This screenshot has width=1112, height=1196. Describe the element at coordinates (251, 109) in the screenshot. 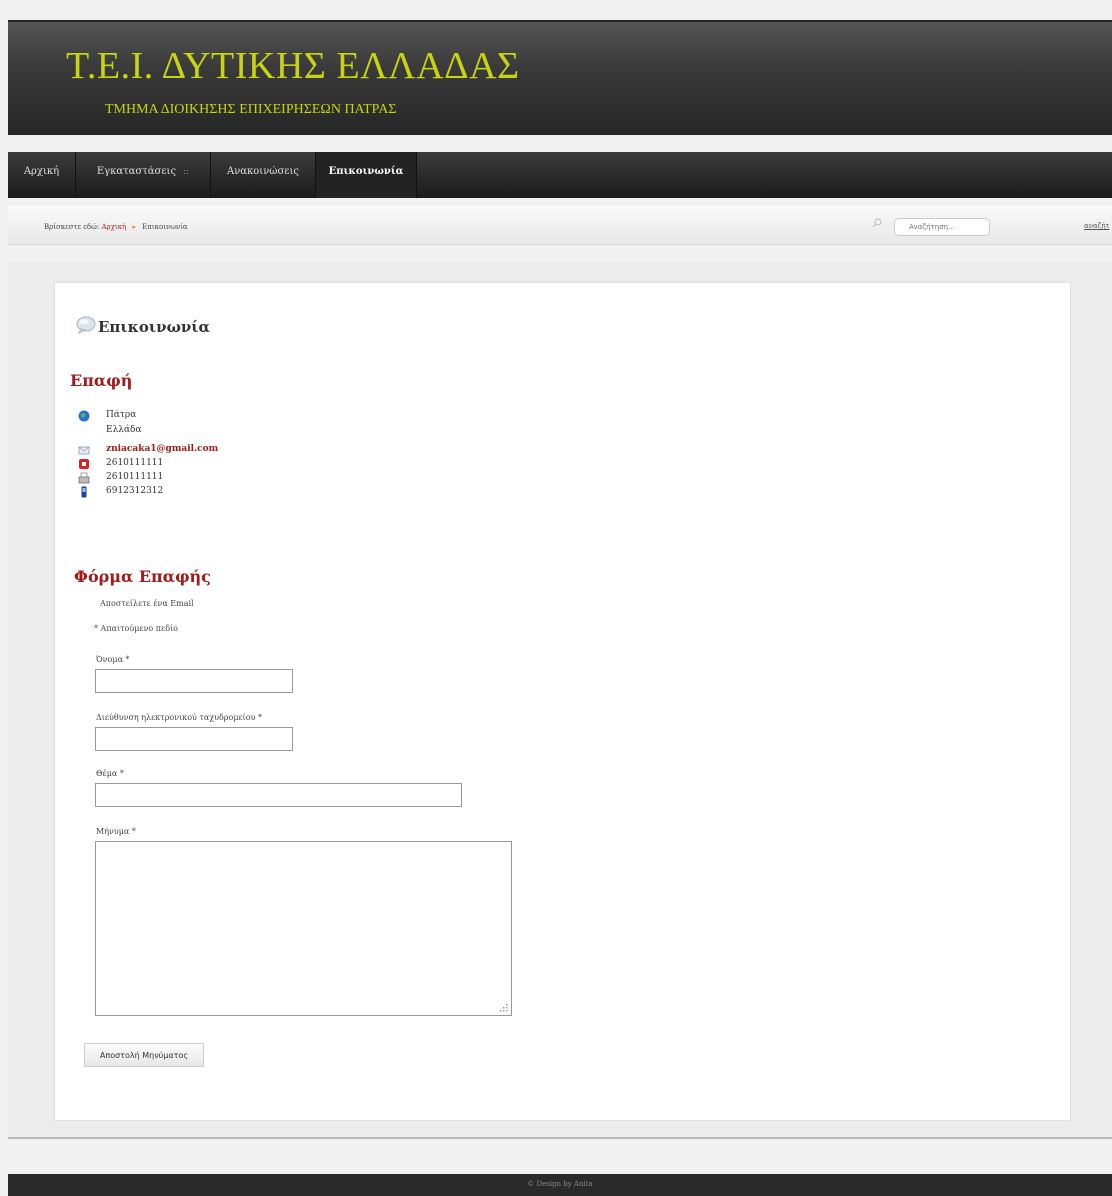

I see `site-subtitle: ΤΜΗΜΑ ΔΙΟΙΚΗΣΗΣ ΕΠΙΧΕΙΡΗΣΕΩΝ ΠΑΤΡΑΣ` at that location.